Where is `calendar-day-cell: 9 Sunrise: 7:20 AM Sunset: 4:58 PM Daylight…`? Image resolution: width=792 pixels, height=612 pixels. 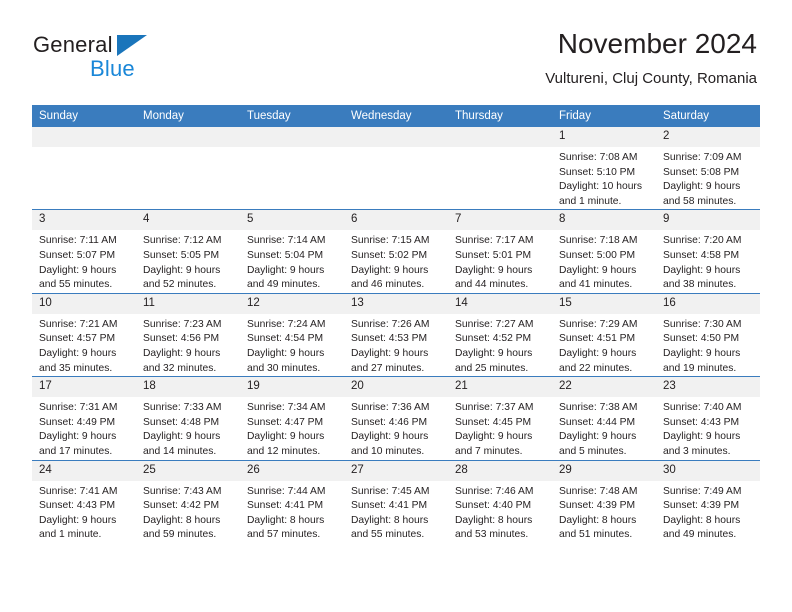 calendar-day-cell: 9 Sunrise: 7:20 AM Sunset: 4:58 PM Daylight… is located at coordinates (708, 251).